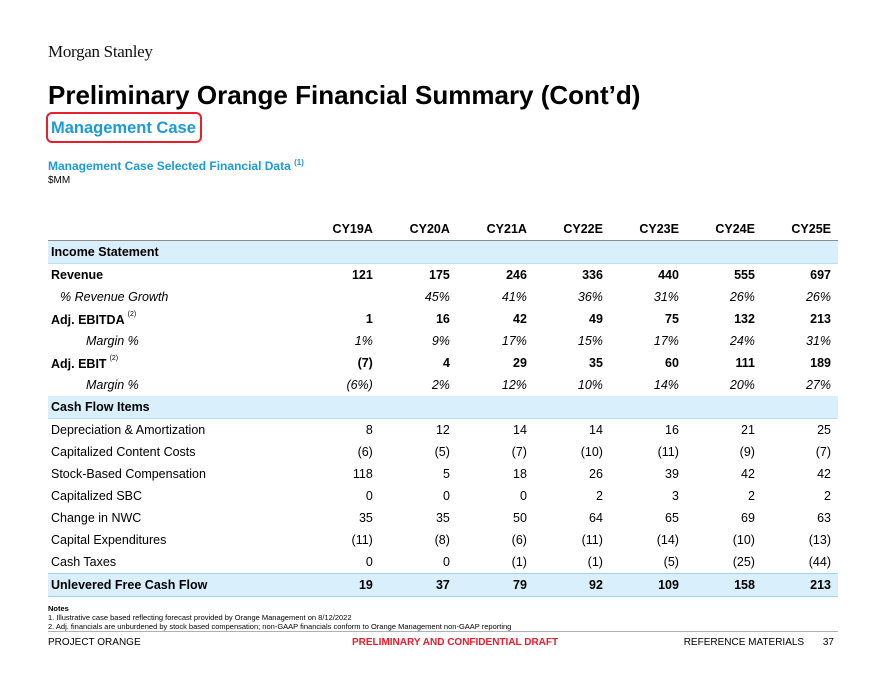  I want to click on cell: 15%, so click(590, 341).